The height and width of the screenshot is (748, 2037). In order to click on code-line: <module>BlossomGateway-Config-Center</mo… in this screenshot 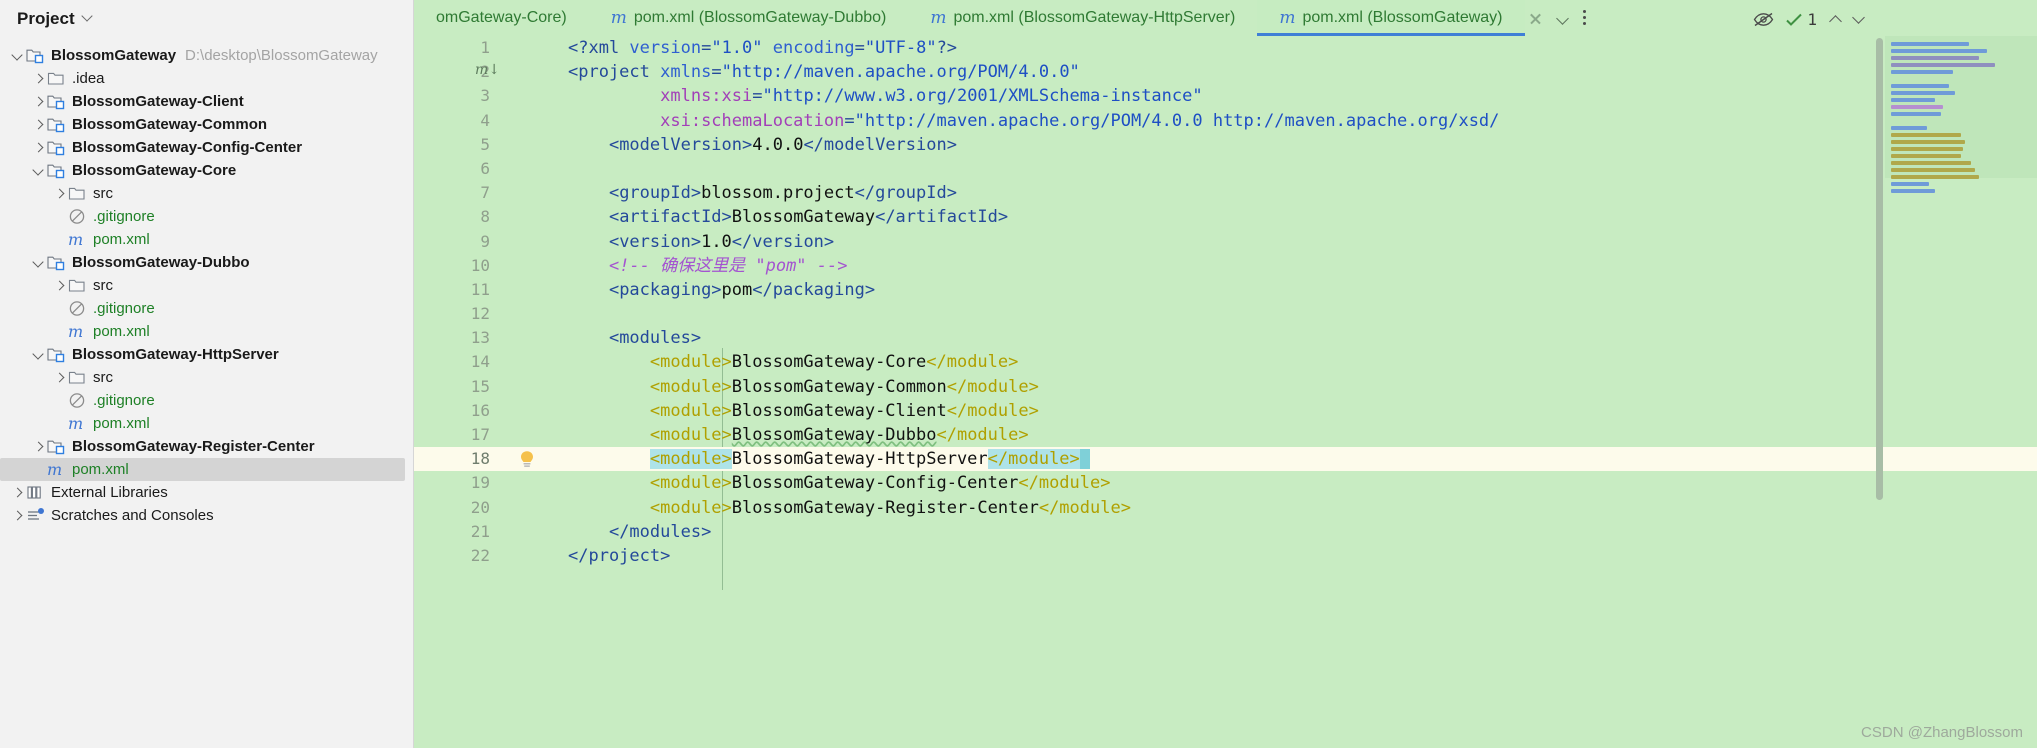, I will do `click(1293, 483)`.